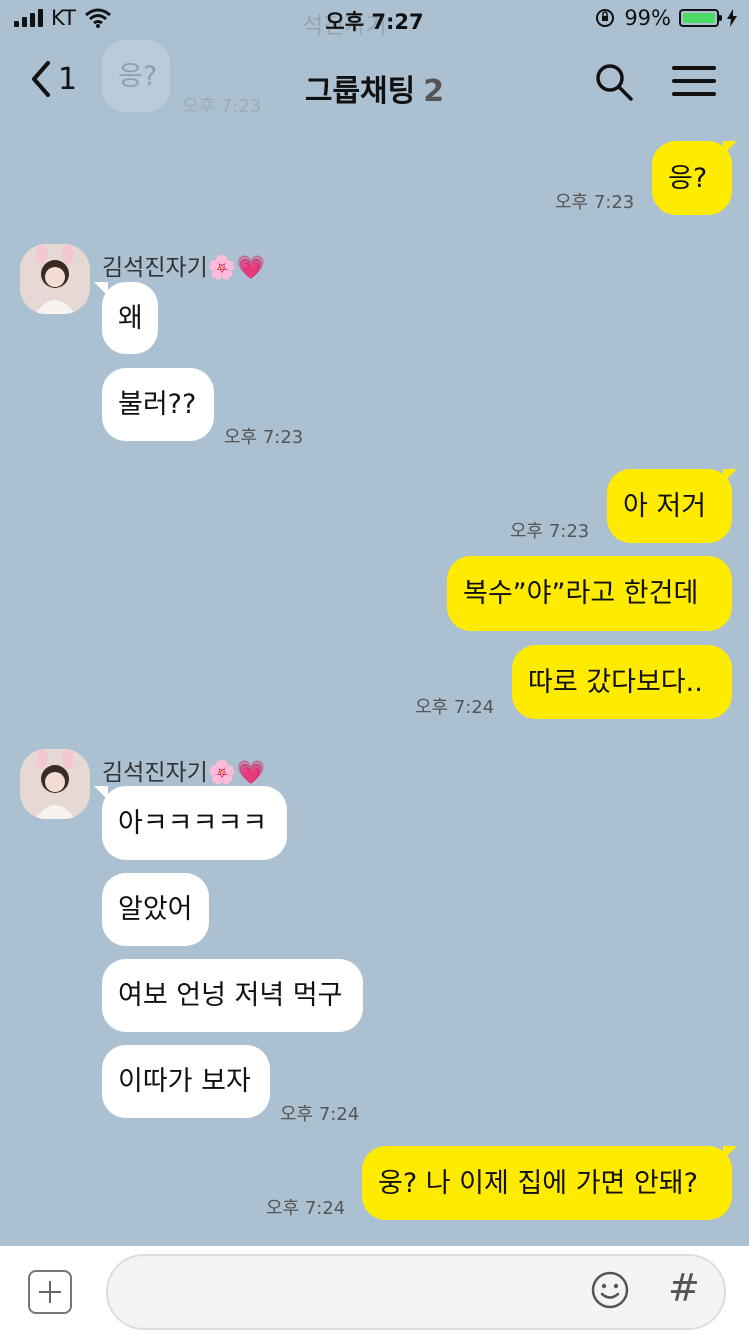  I want to click on battery-percent: 99%, so click(647, 18).